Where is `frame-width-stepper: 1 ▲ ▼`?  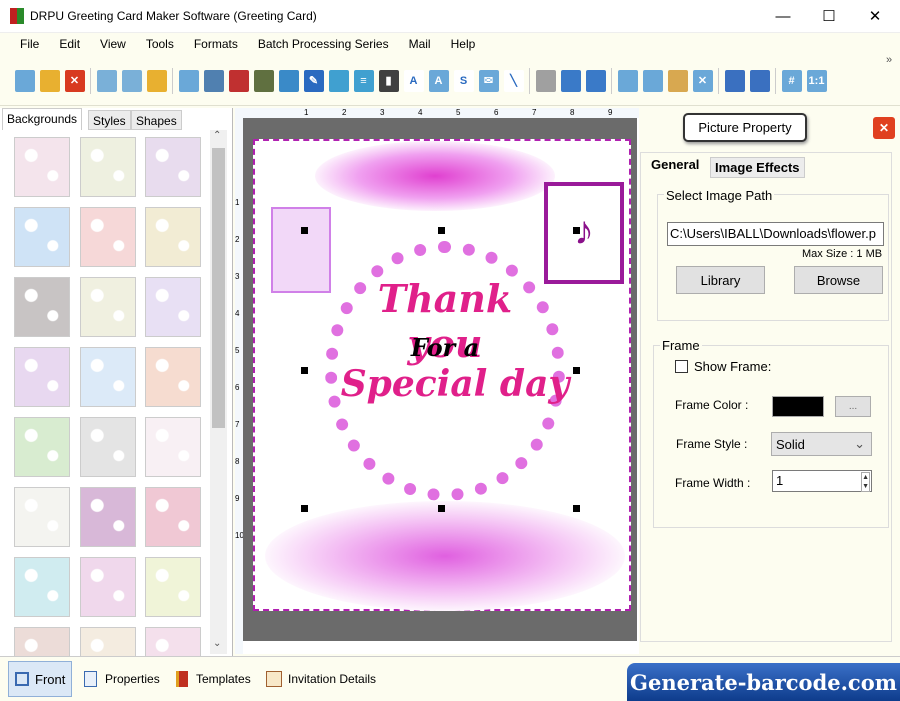
frame-width-stepper: 1 ▲ ▼ is located at coordinates (822, 481).